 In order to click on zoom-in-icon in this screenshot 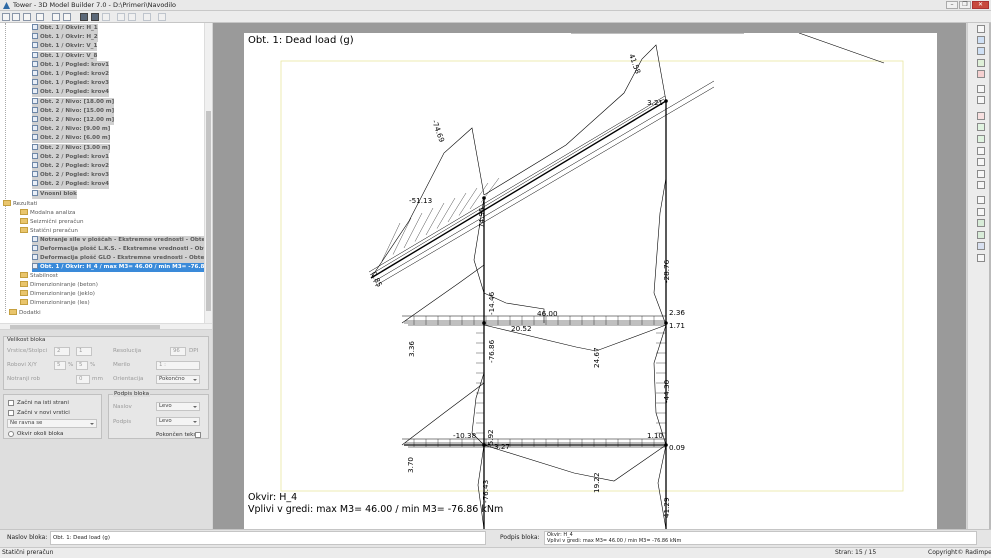, I will do `click(981, 127)`.